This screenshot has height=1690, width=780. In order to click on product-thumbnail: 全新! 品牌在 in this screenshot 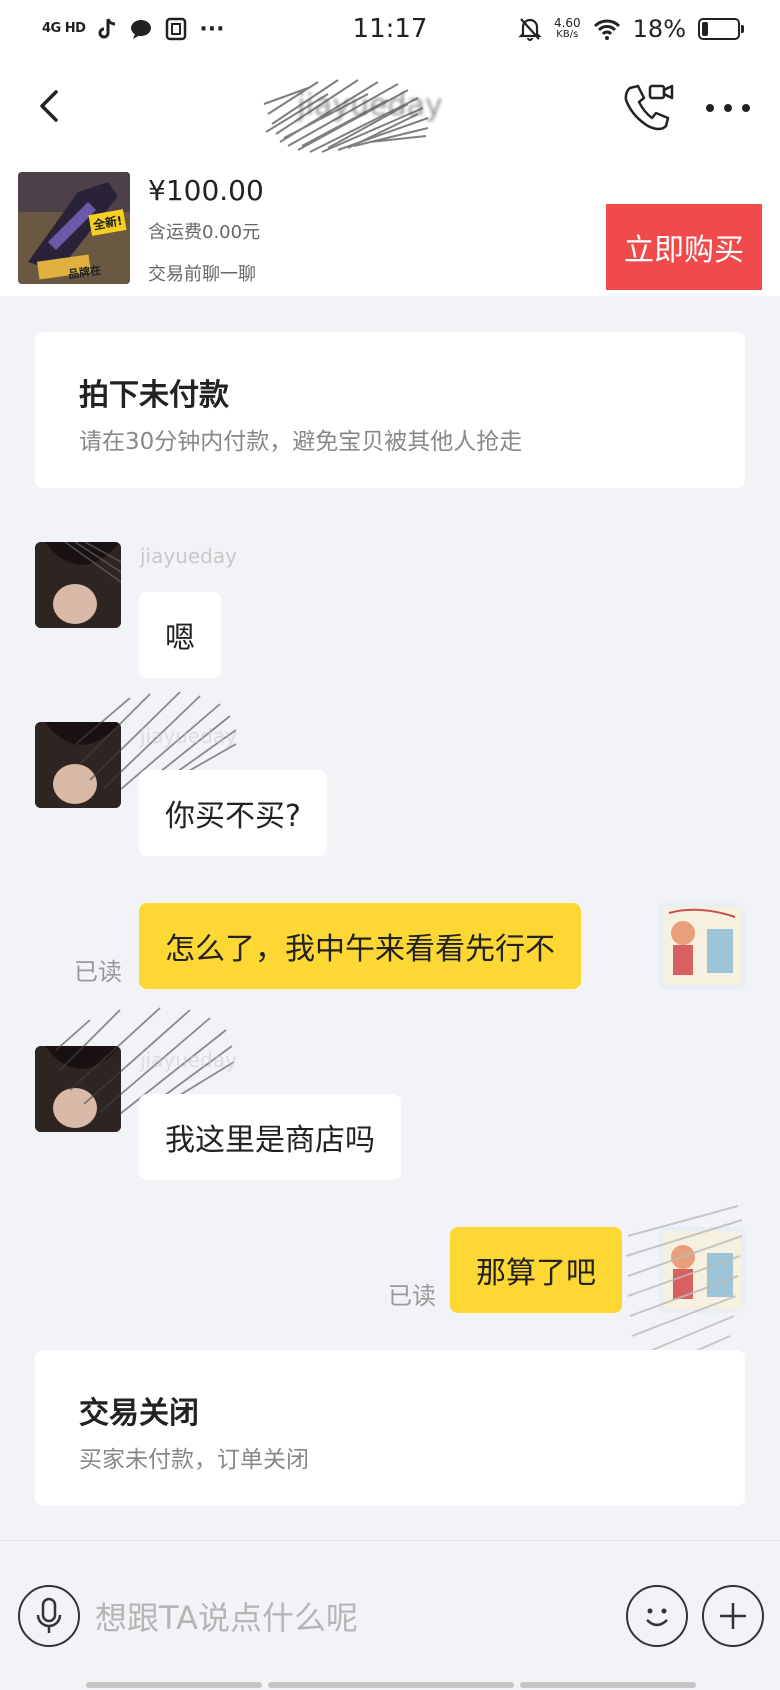, I will do `click(74, 228)`.